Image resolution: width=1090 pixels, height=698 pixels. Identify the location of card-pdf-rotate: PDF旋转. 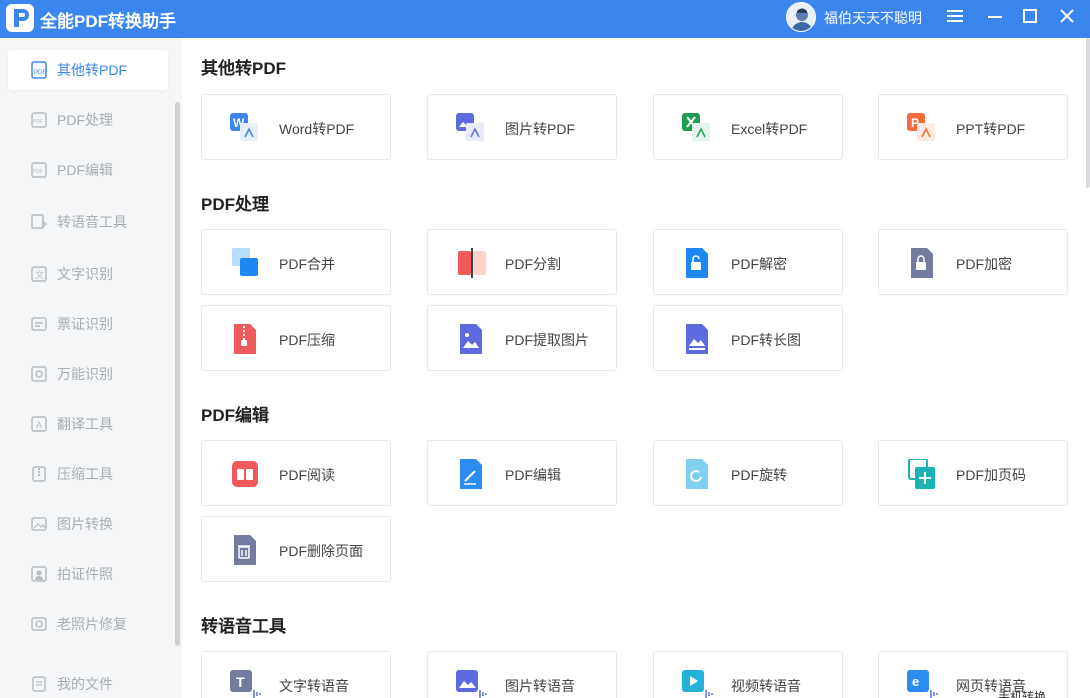
(748, 473).